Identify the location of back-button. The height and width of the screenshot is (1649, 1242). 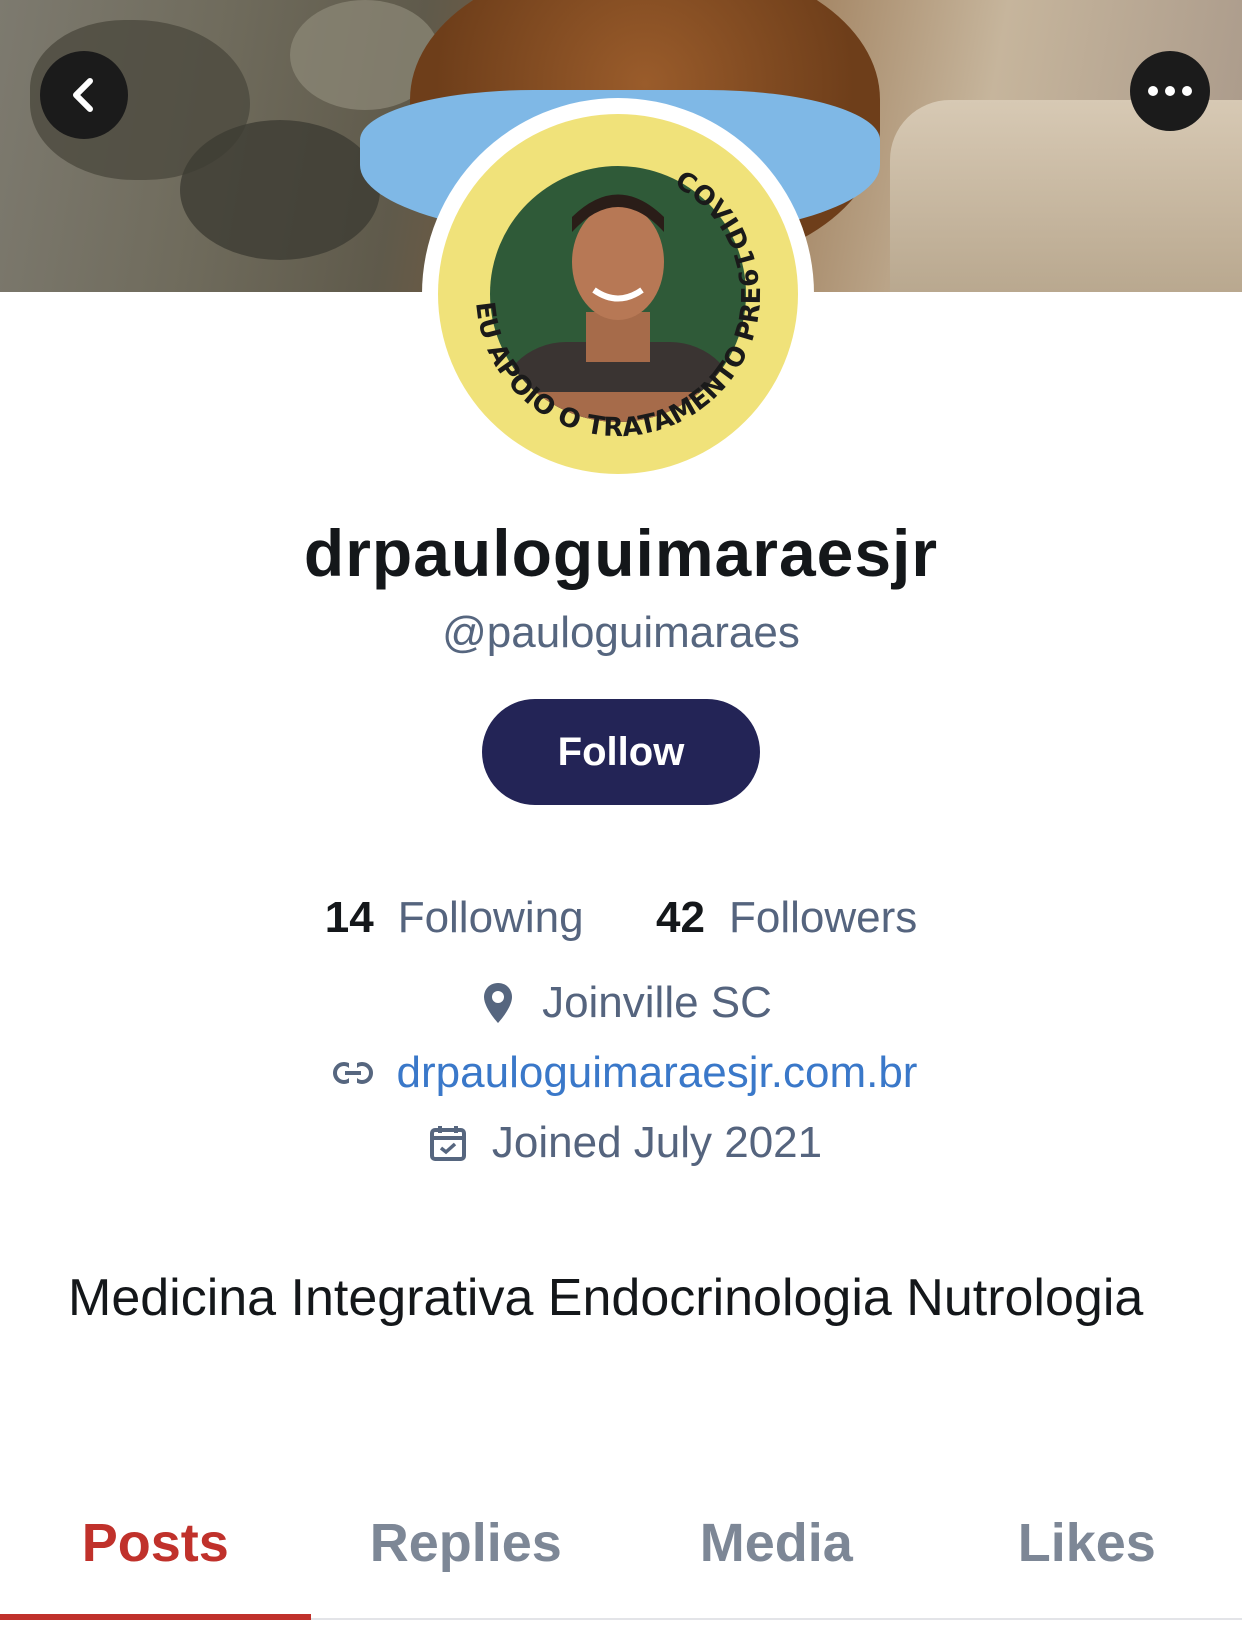
(84, 95).